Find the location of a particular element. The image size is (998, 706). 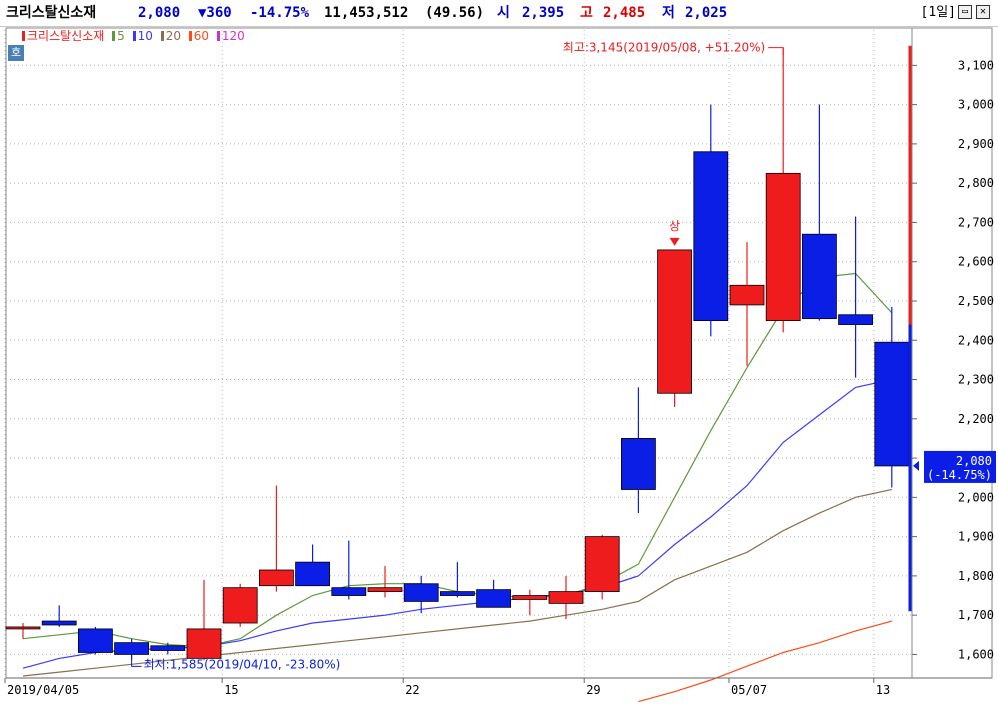

legend-item-ma10: 10 is located at coordinates (144, 36).